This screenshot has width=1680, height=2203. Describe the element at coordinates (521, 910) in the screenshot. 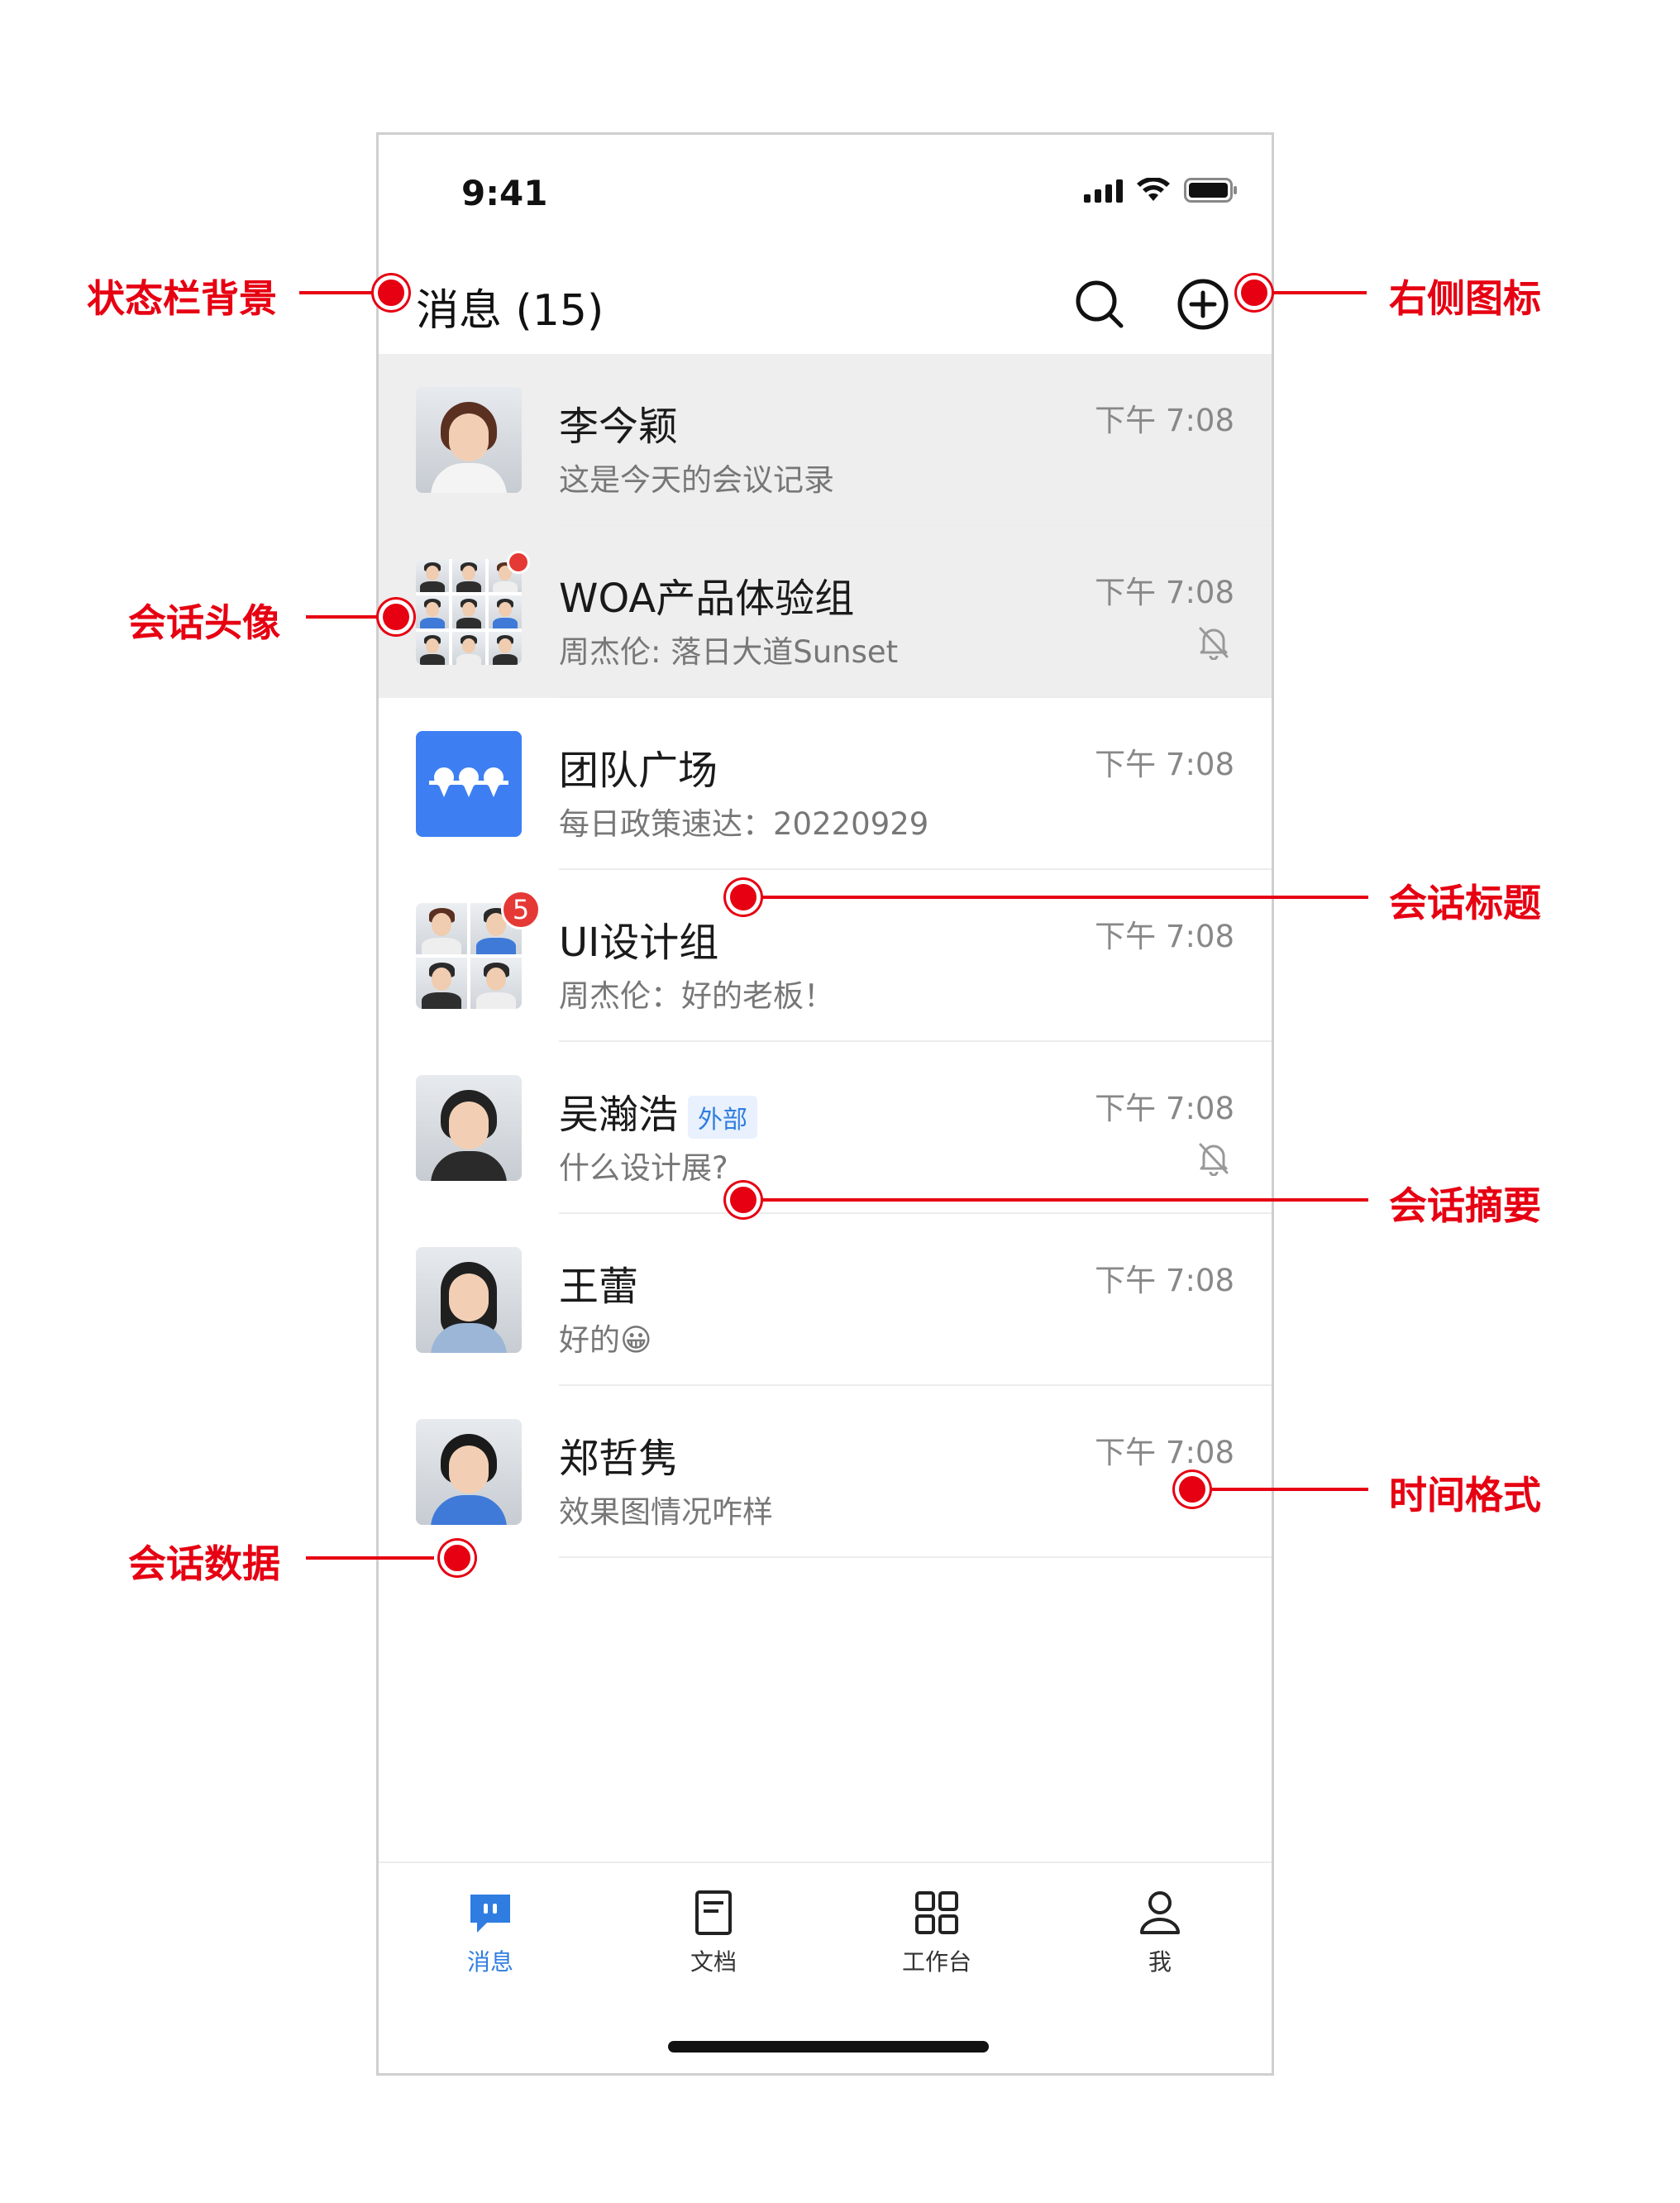

I see `unread-count-badge: 5` at that location.